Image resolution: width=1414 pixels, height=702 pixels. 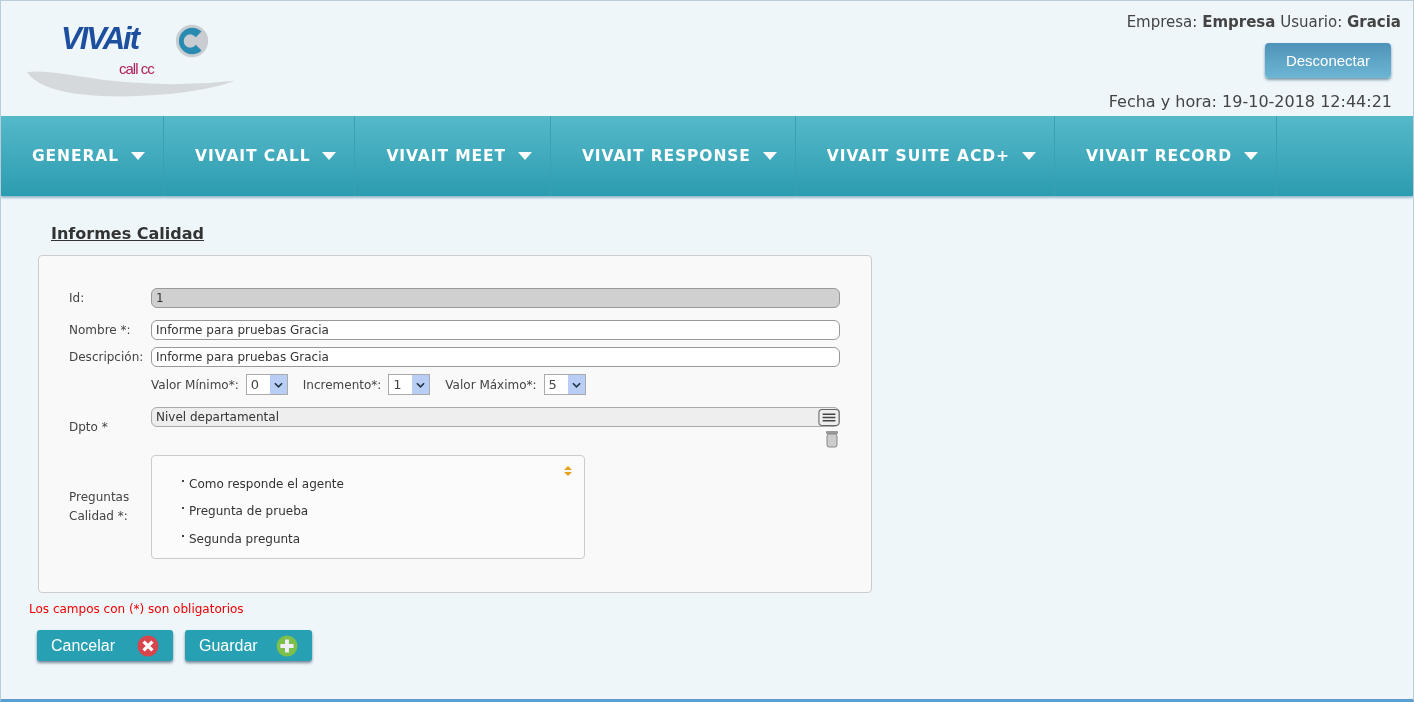 I want to click on dropdown: 0, so click(x=266, y=384).